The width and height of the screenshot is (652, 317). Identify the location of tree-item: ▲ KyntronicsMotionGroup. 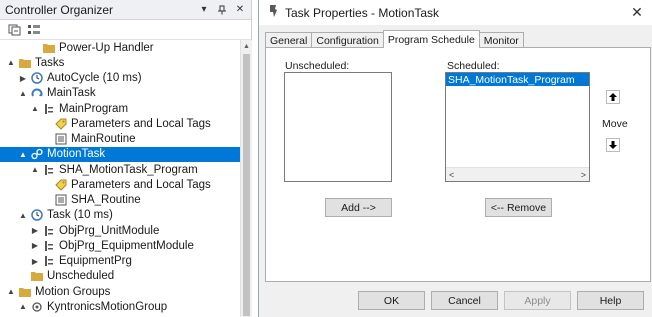
(120, 306).